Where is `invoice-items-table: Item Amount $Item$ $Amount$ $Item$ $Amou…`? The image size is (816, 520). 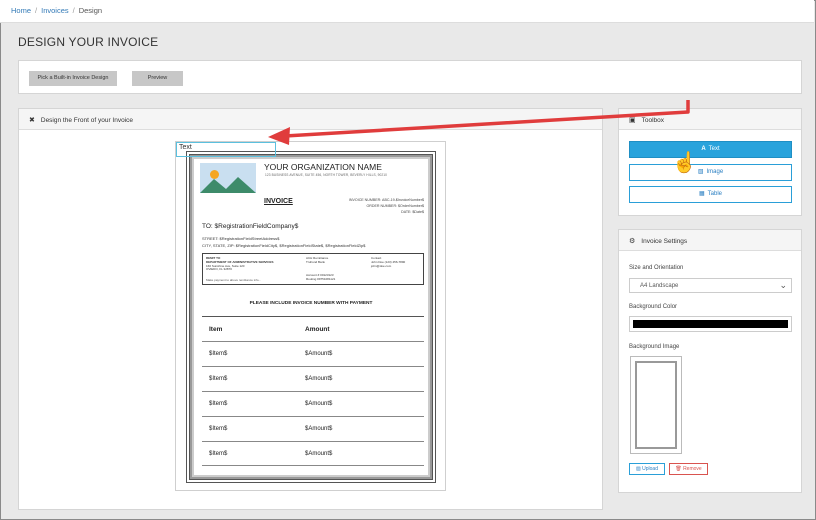
invoice-items-table: Item Amount $Item$ $Amount$ $Item$ $Amou… is located at coordinates (313, 391).